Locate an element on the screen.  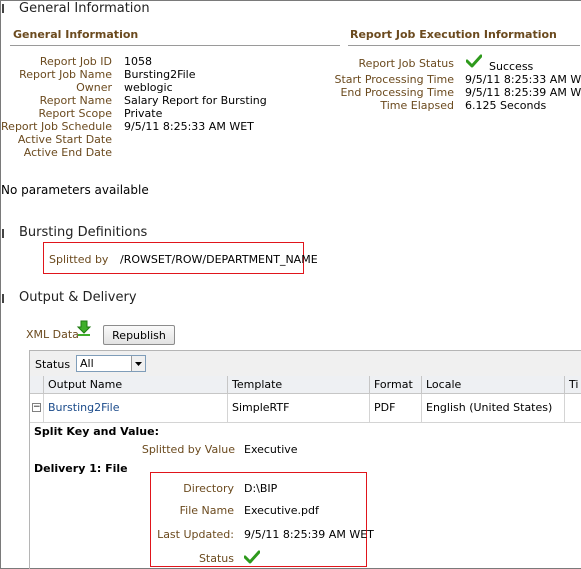
exec-label-status: Report Job Status is located at coordinates (406, 63).